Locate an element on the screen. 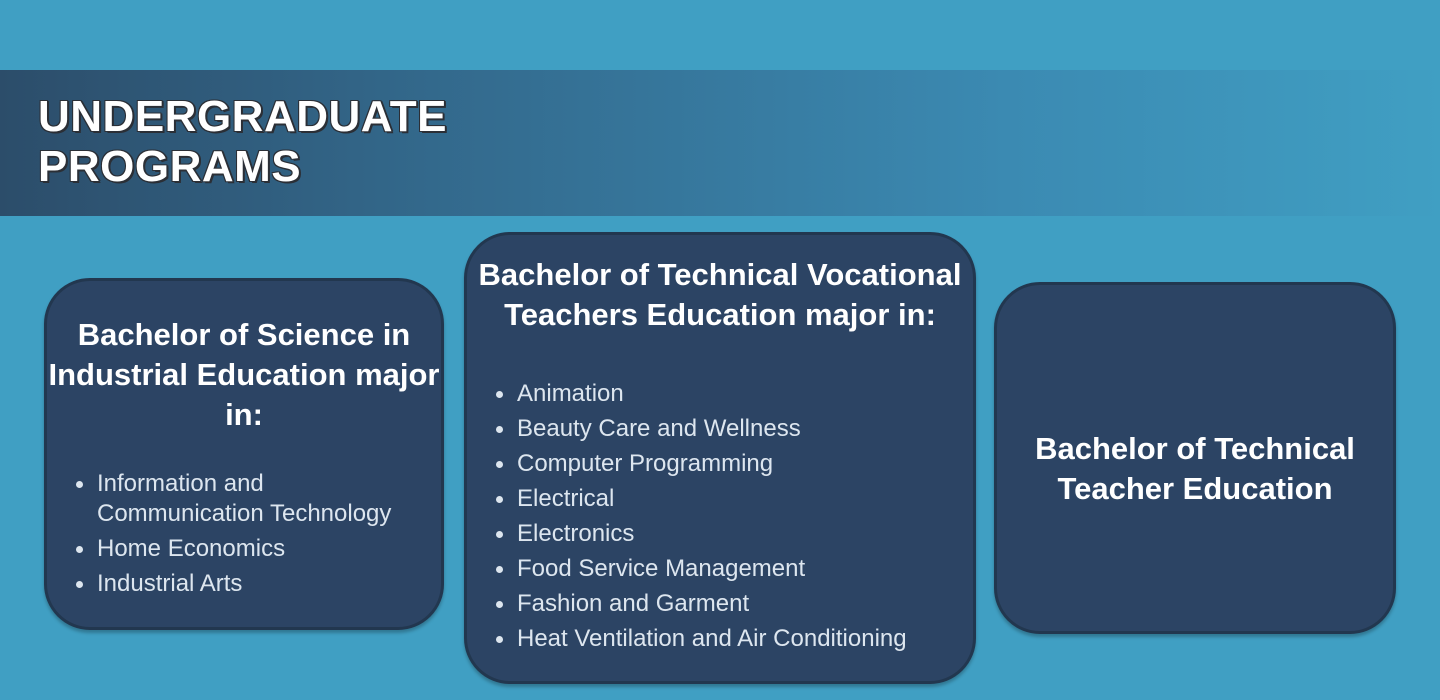 This screenshot has width=1440, height=700. list-item: Industrial Arts is located at coordinates (251, 584).